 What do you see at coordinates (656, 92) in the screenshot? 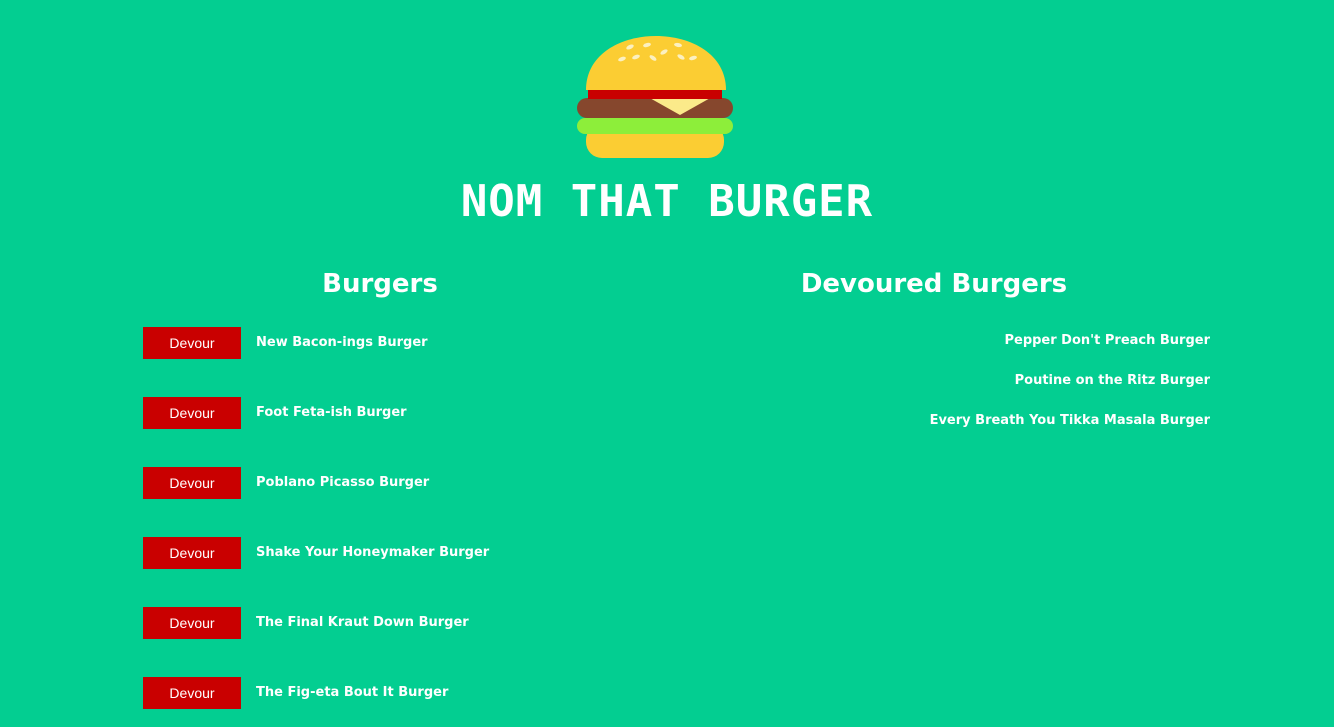
I see `burger-icon` at bounding box center [656, 92].